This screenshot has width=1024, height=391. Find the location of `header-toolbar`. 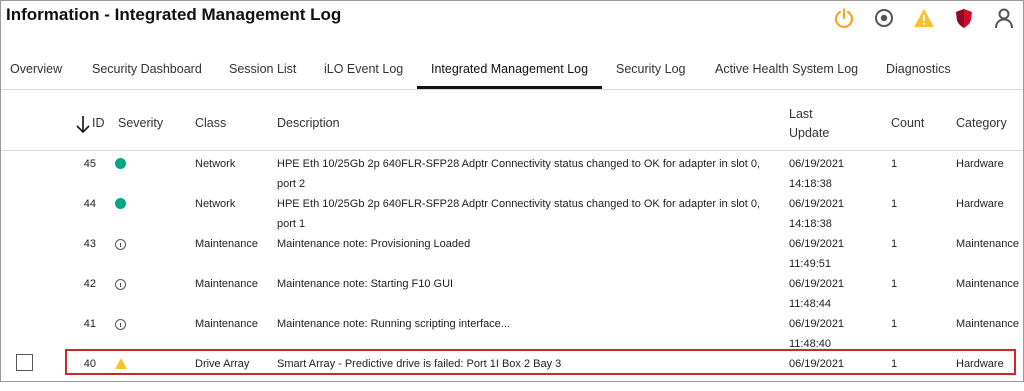

header-toolbar is located at coordinates (924, 18).